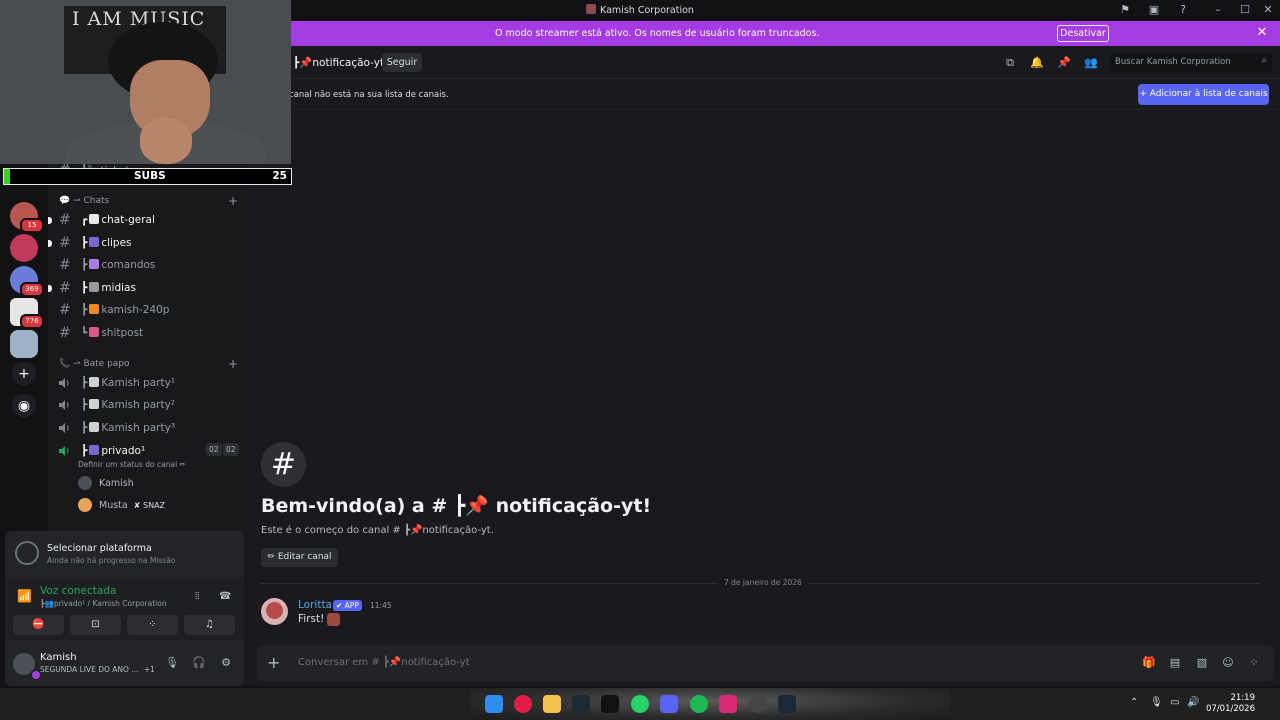  What do you see at coordinates (85, 483) in the screenshot?
I see `avatar` at bounding box center [85, 483].